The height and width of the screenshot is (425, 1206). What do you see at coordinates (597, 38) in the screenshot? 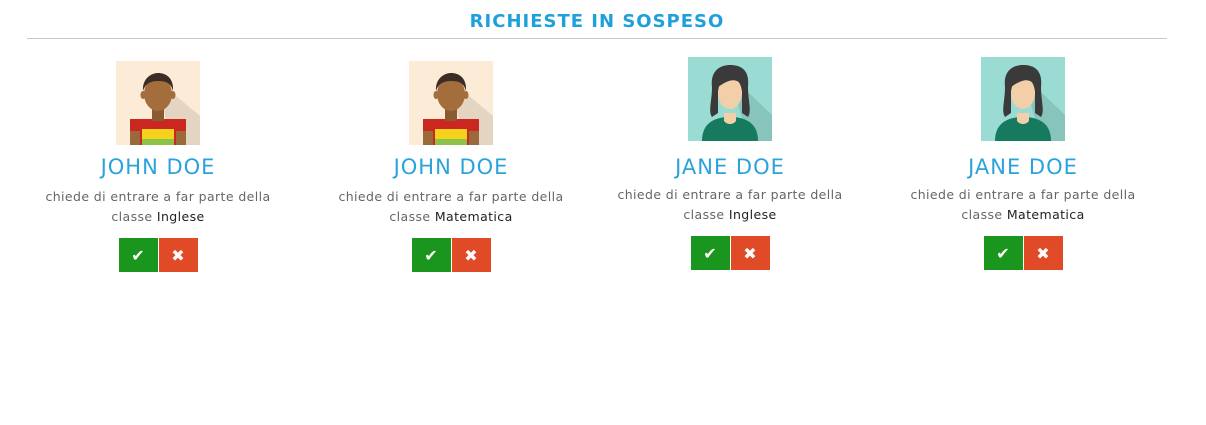
I see `divider` at bounding box center [597, 38].